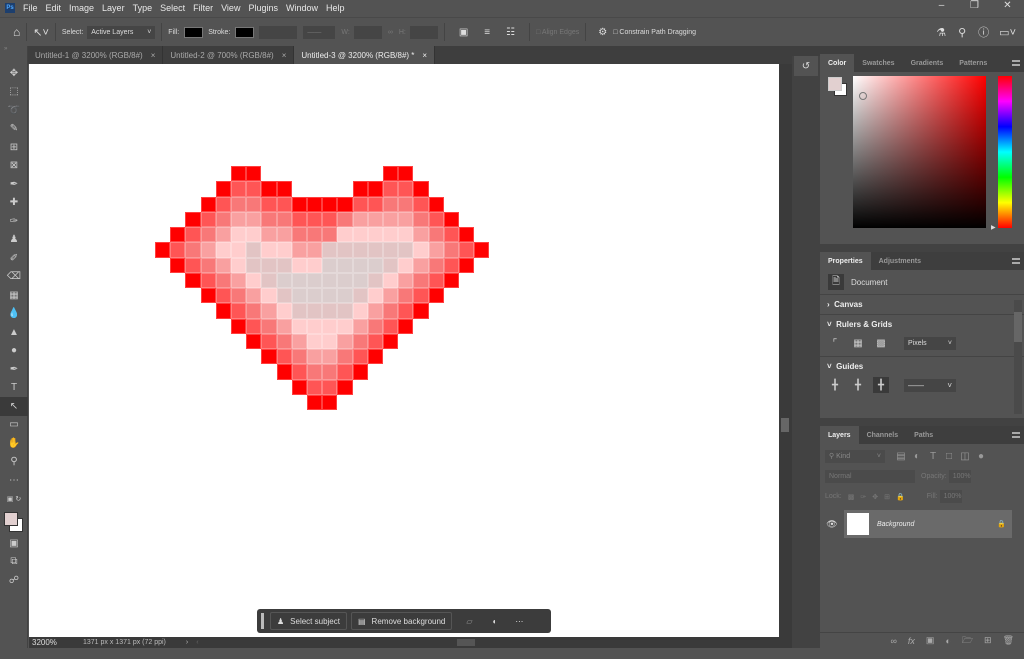 This screenshot has width=1024, height=659. I want to click on tab-swatches: Swatches, so click(878, 63).